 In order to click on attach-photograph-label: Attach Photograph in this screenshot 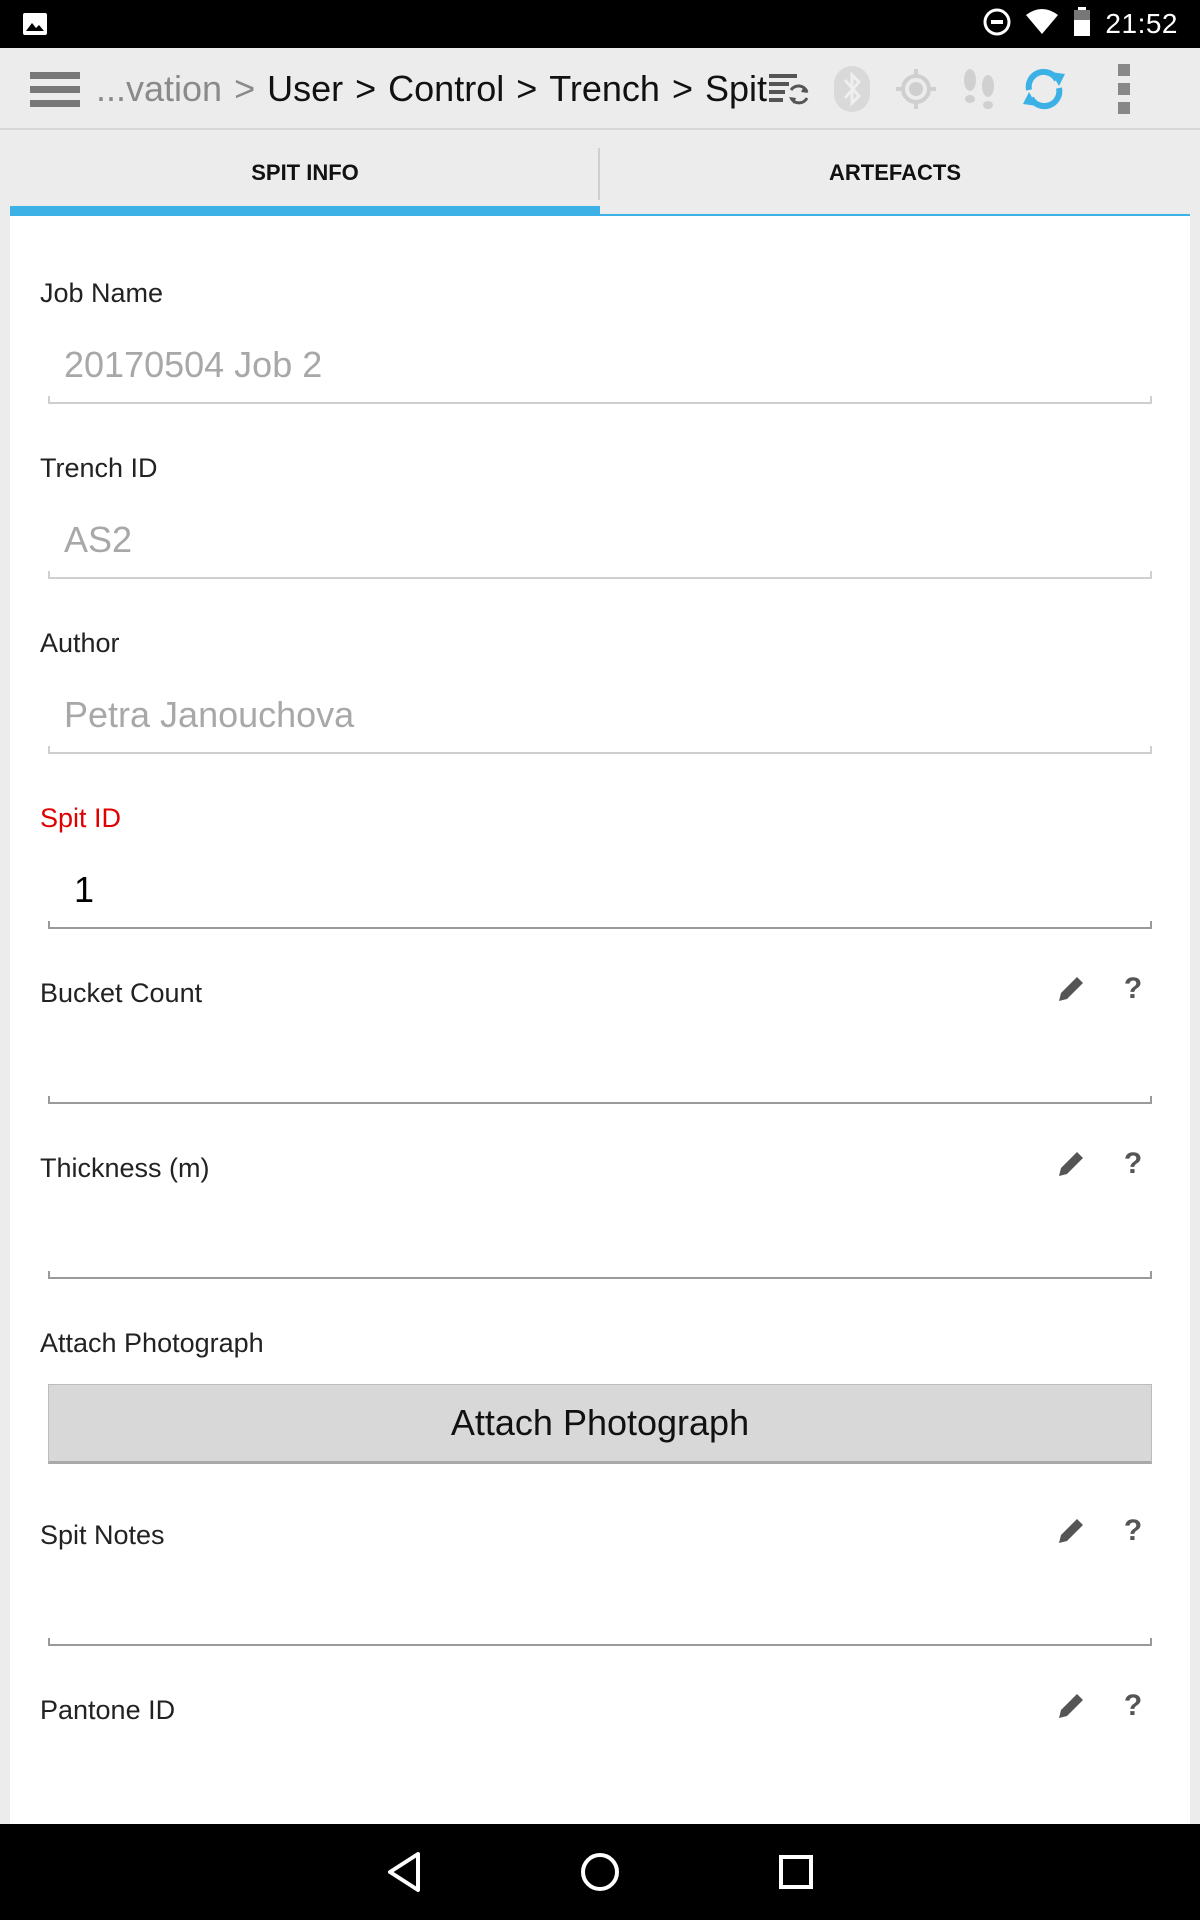, I will do `click(152, 1343)`.